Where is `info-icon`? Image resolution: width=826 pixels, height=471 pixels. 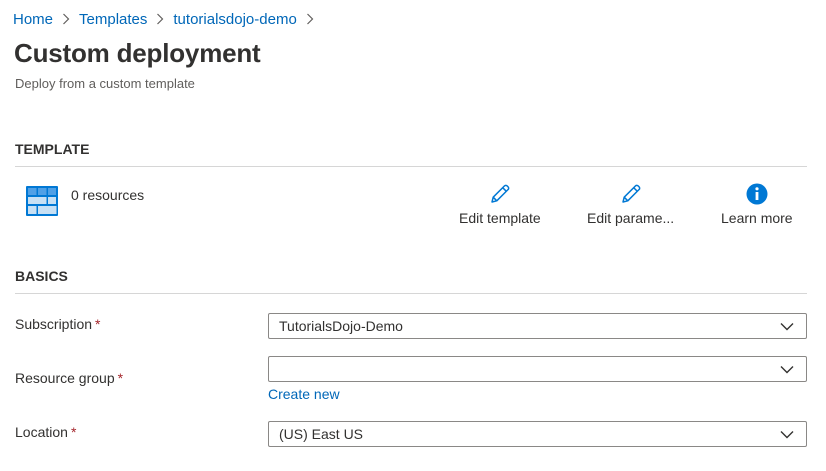 info-icon is located at coordinates (757, 194).